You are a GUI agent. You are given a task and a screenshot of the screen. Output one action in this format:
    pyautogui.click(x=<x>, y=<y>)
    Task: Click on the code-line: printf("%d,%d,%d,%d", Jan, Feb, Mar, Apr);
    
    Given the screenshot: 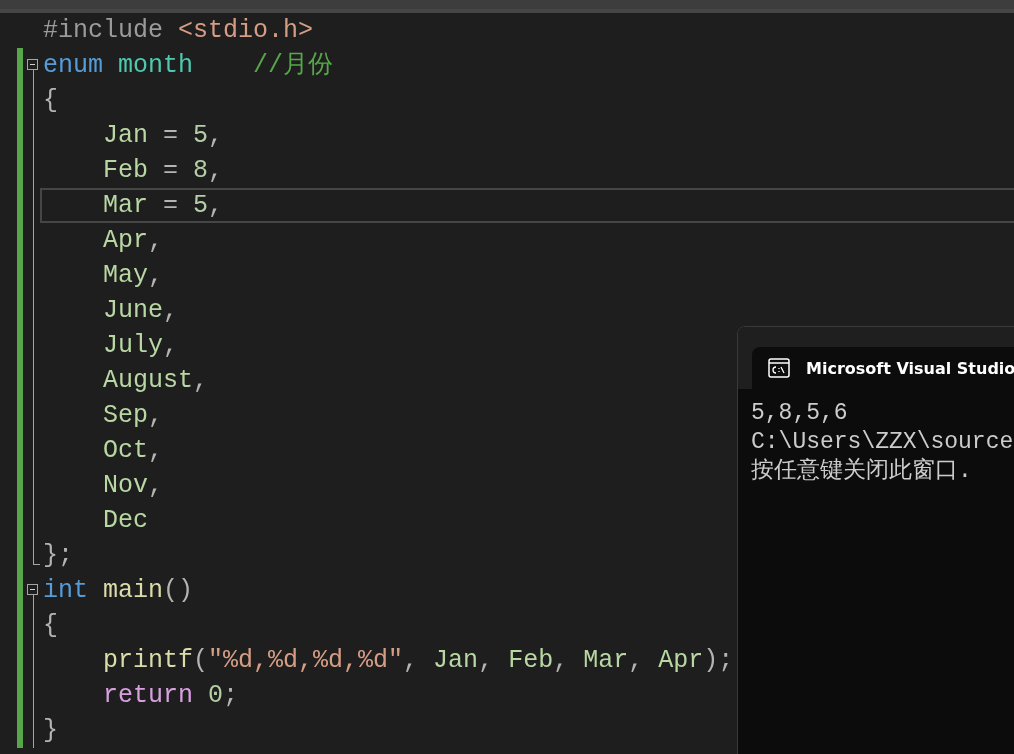 What is the action you would take?
    pyautogui.click(x=418, y=661)
    